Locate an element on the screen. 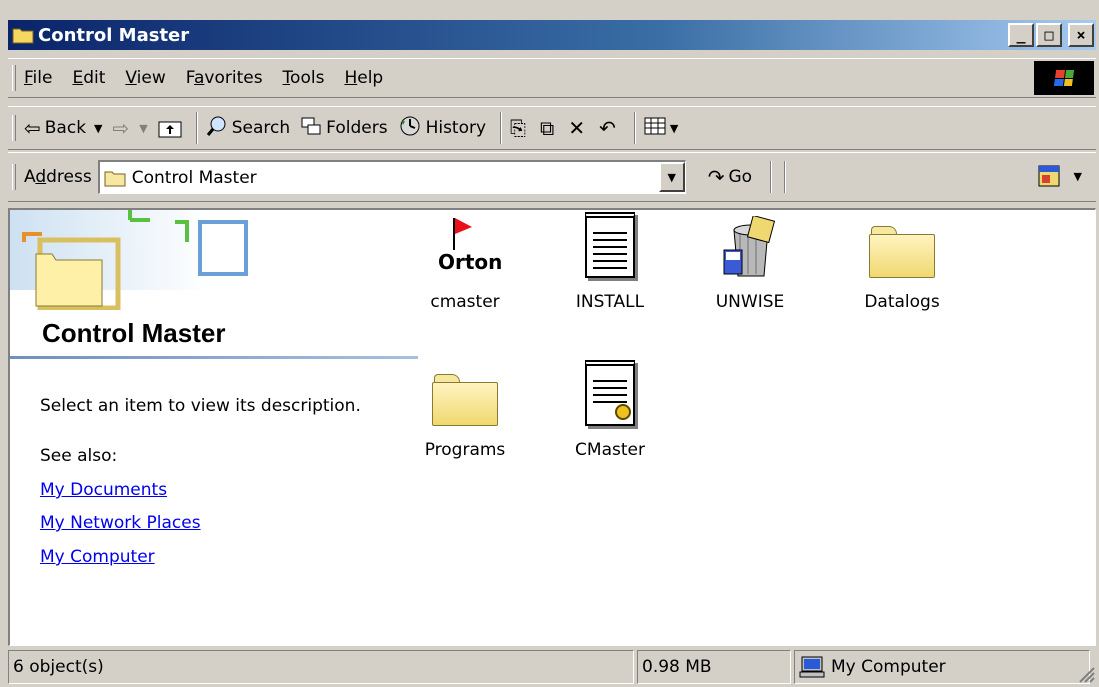  folders-button: Folders is located at coordinates (344, 128).